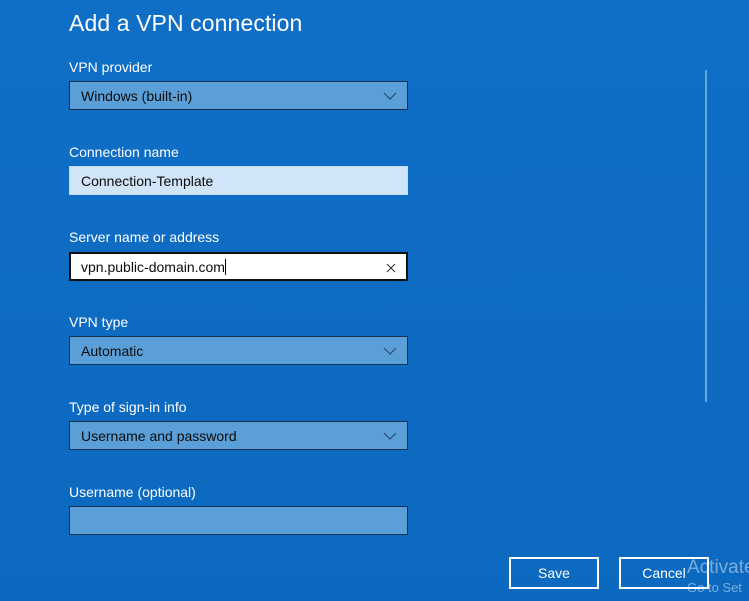  Describe the element at coordinates (718, 567) in the screenshot. I see `watermark-line-1: Activate` at that location.